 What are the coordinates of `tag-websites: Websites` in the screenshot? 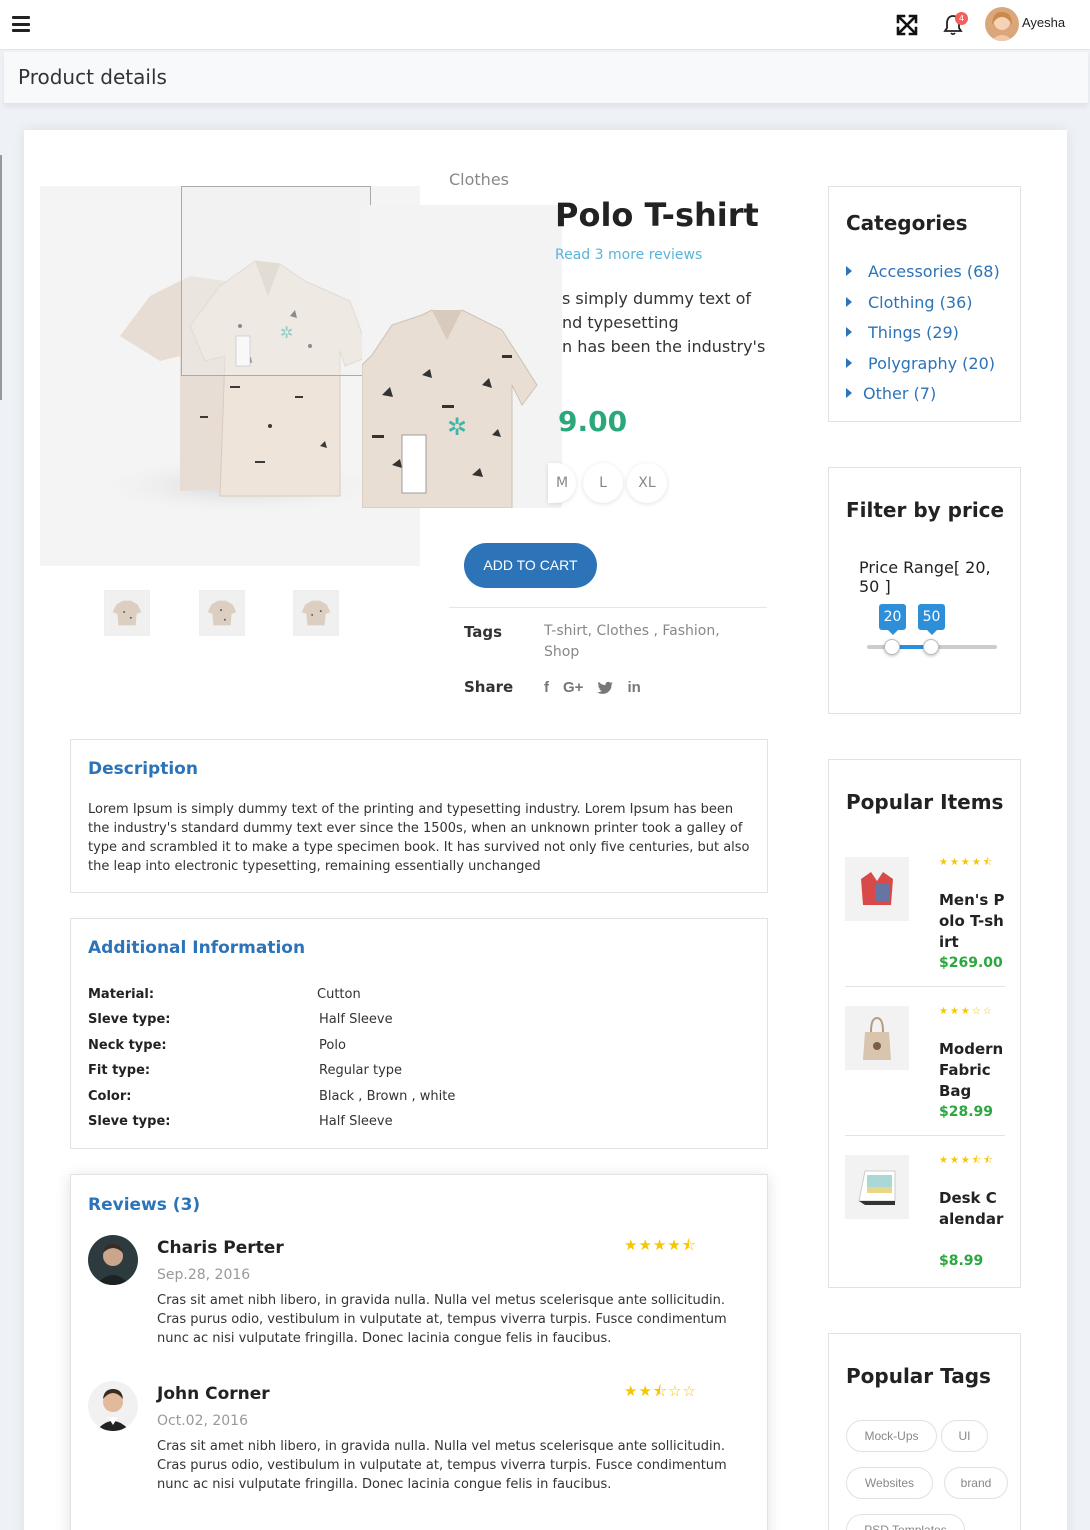 It's located at (889, 1483).